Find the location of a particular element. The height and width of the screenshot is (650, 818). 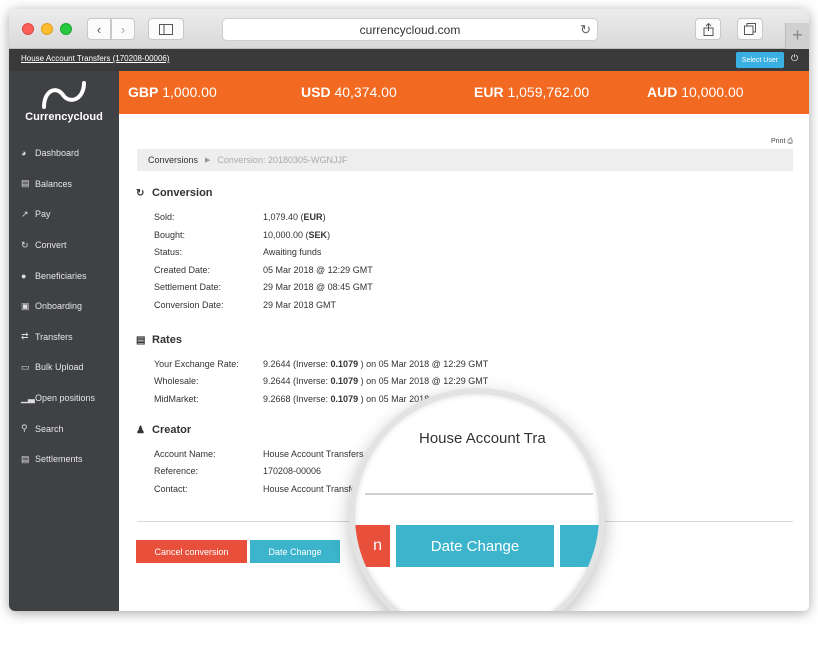

balance-amount: 1,059,762.00 is located at coordinates (548, 92).